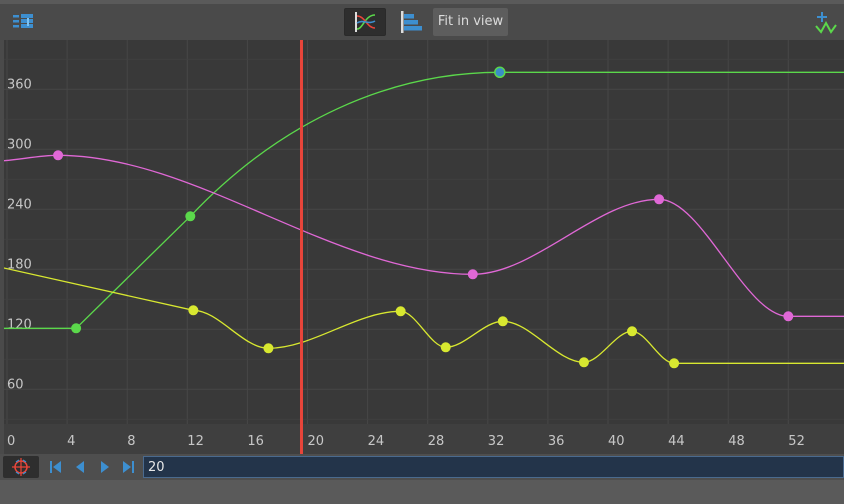  What do you see at coordinates (496, 441) in the screenshot?
I see `x-tick-label: 32` at bounding box center [496, 441].